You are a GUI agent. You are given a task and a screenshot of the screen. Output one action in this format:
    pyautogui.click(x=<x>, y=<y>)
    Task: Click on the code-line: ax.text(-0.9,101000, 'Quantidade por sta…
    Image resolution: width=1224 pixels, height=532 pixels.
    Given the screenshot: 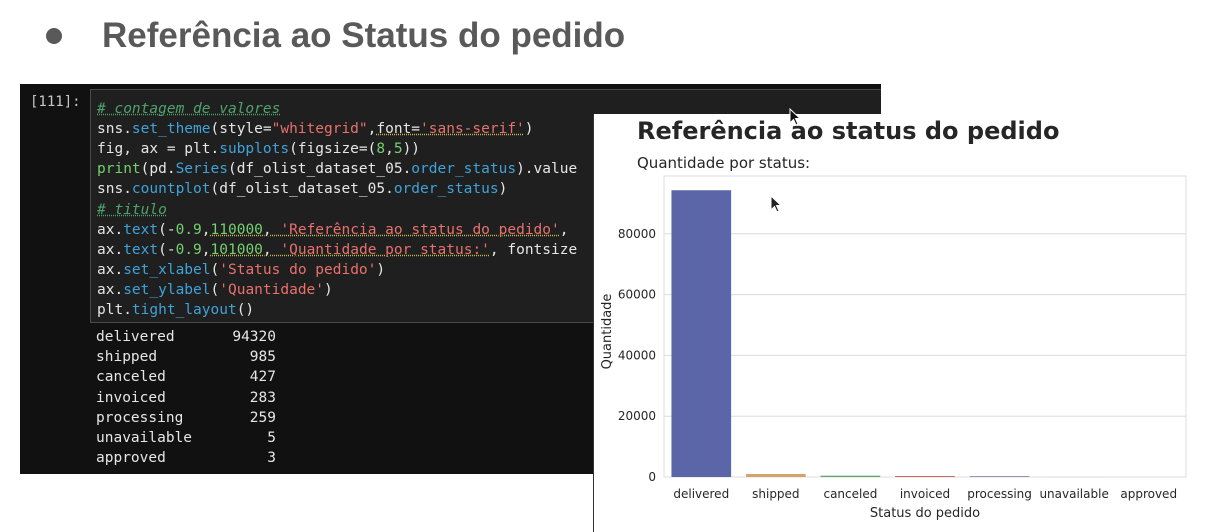 What is the action you would take?
    pyautogui.click(x=337, y=250)
    